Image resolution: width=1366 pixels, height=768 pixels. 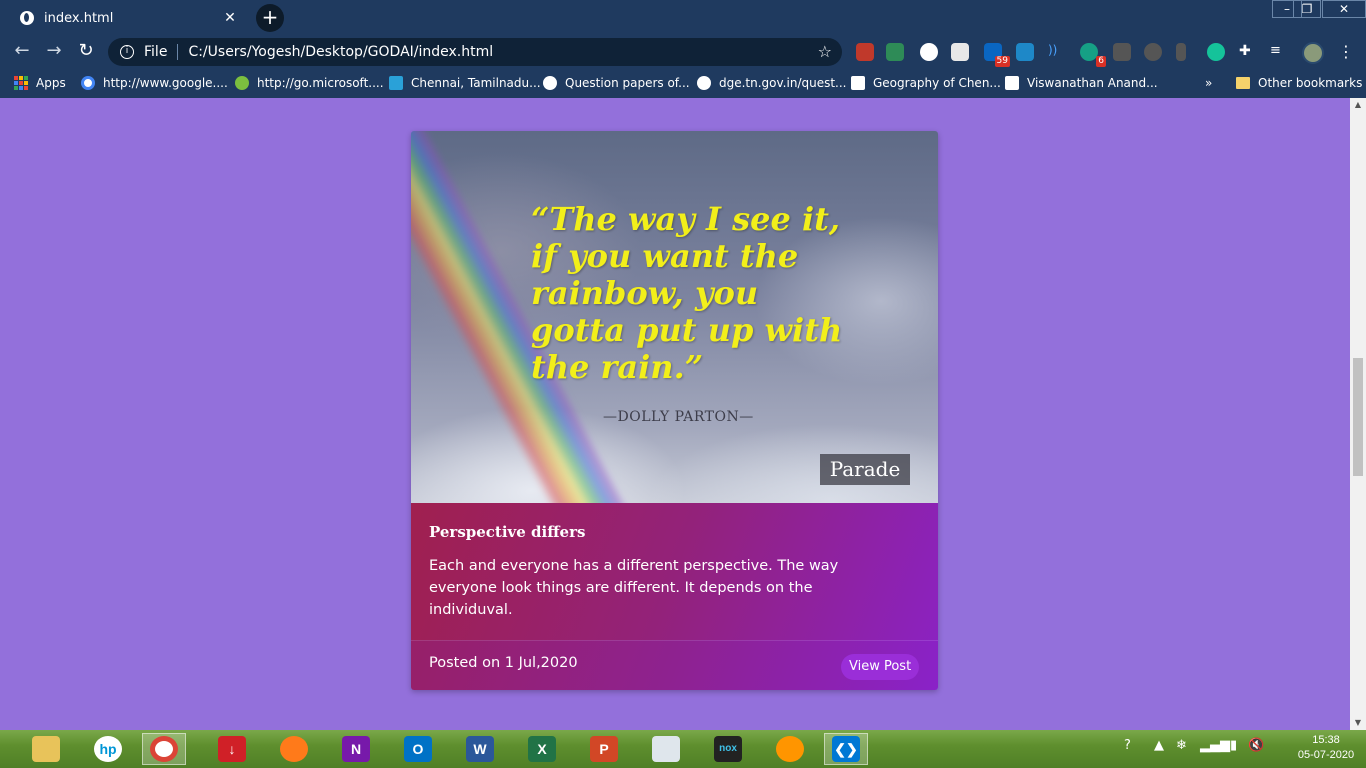 I want to click on chat-extension-icon, so click(x=1153, y=52).